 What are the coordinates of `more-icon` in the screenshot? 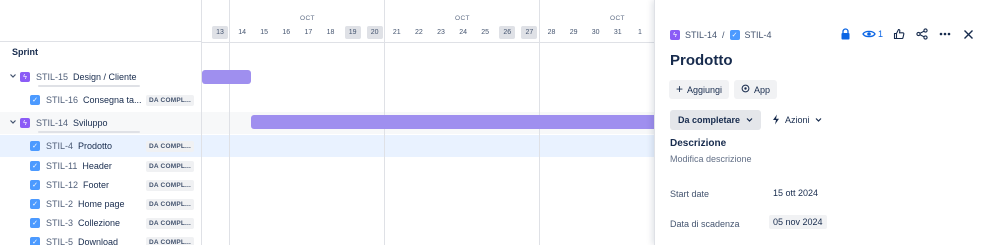 It's located at (945, 34).